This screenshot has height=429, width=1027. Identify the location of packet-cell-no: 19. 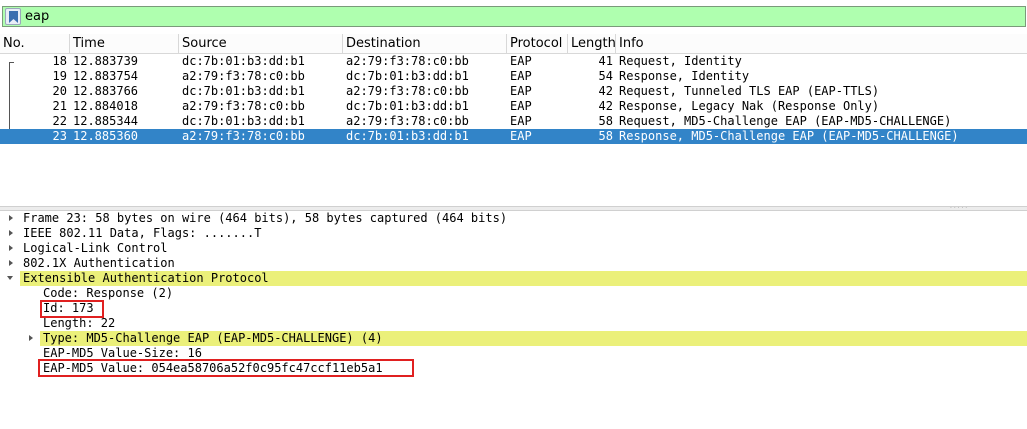
(59, 76).